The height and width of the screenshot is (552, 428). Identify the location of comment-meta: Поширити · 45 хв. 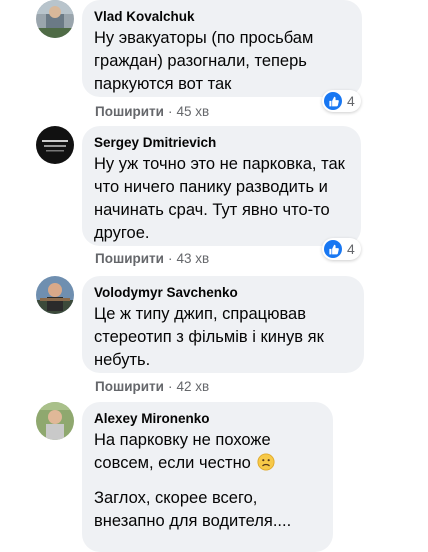
(152, 112).